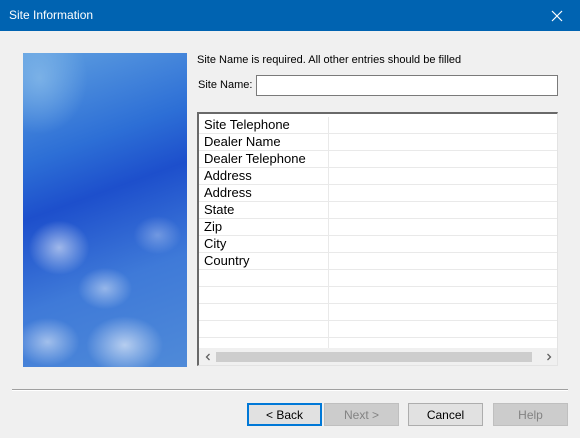 This screenshot has width=580, height=438. I want to click on cancel-button: Cancel, so click(445, 414).